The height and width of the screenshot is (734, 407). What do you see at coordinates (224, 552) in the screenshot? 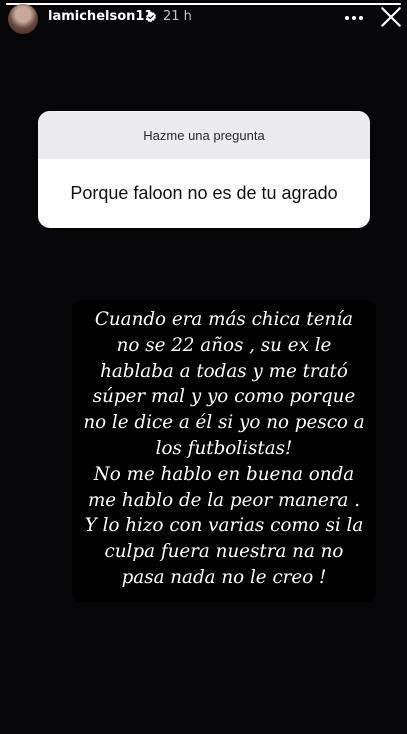
I see `story-text-line: culpa fuera nuestra na no` at bounding box center [224, 552].